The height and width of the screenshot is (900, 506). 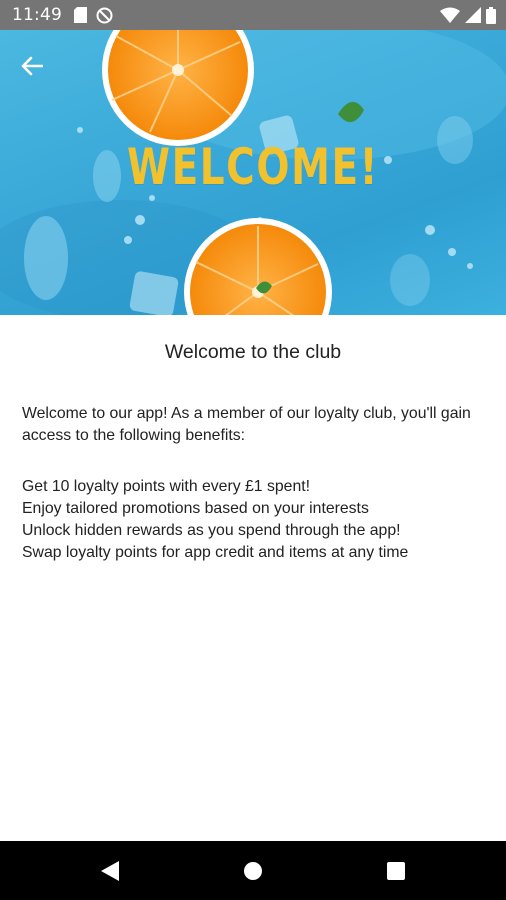 I want to click on nav-recents-button, so click(x=396, y=871).